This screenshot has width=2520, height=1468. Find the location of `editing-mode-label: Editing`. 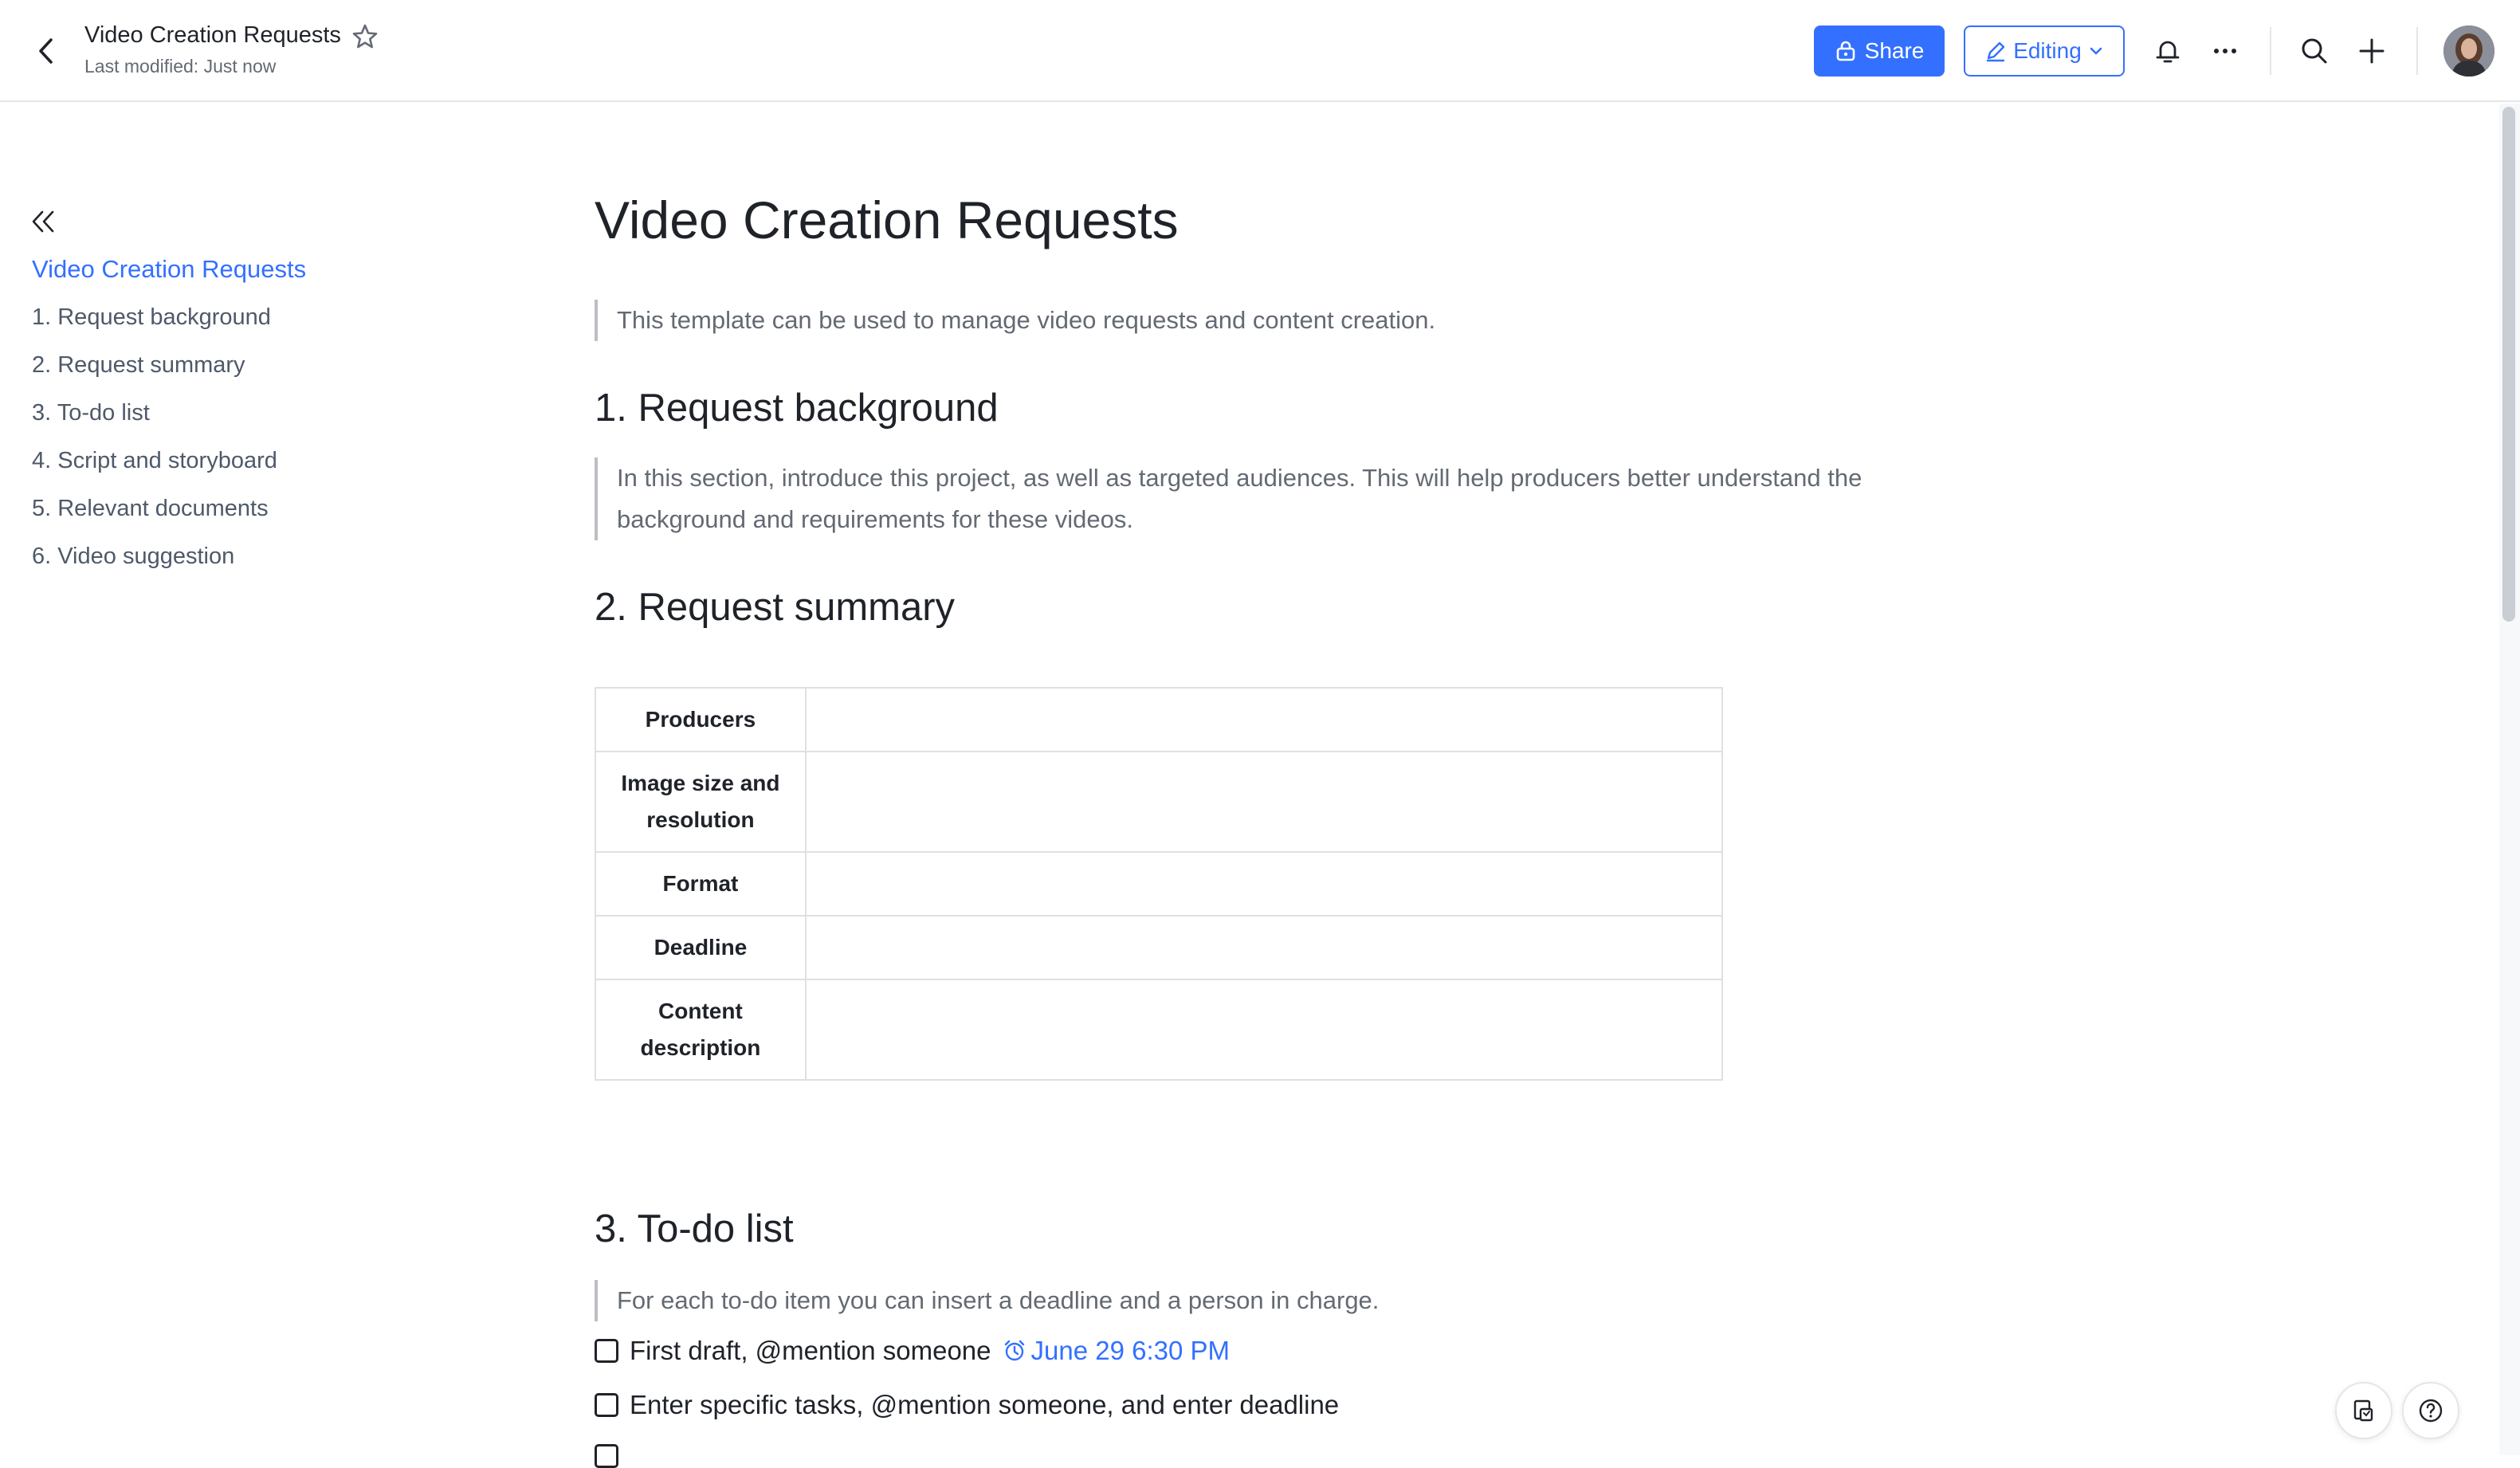

editing-mode-label: Editing is located at coordinates (2047, 50).